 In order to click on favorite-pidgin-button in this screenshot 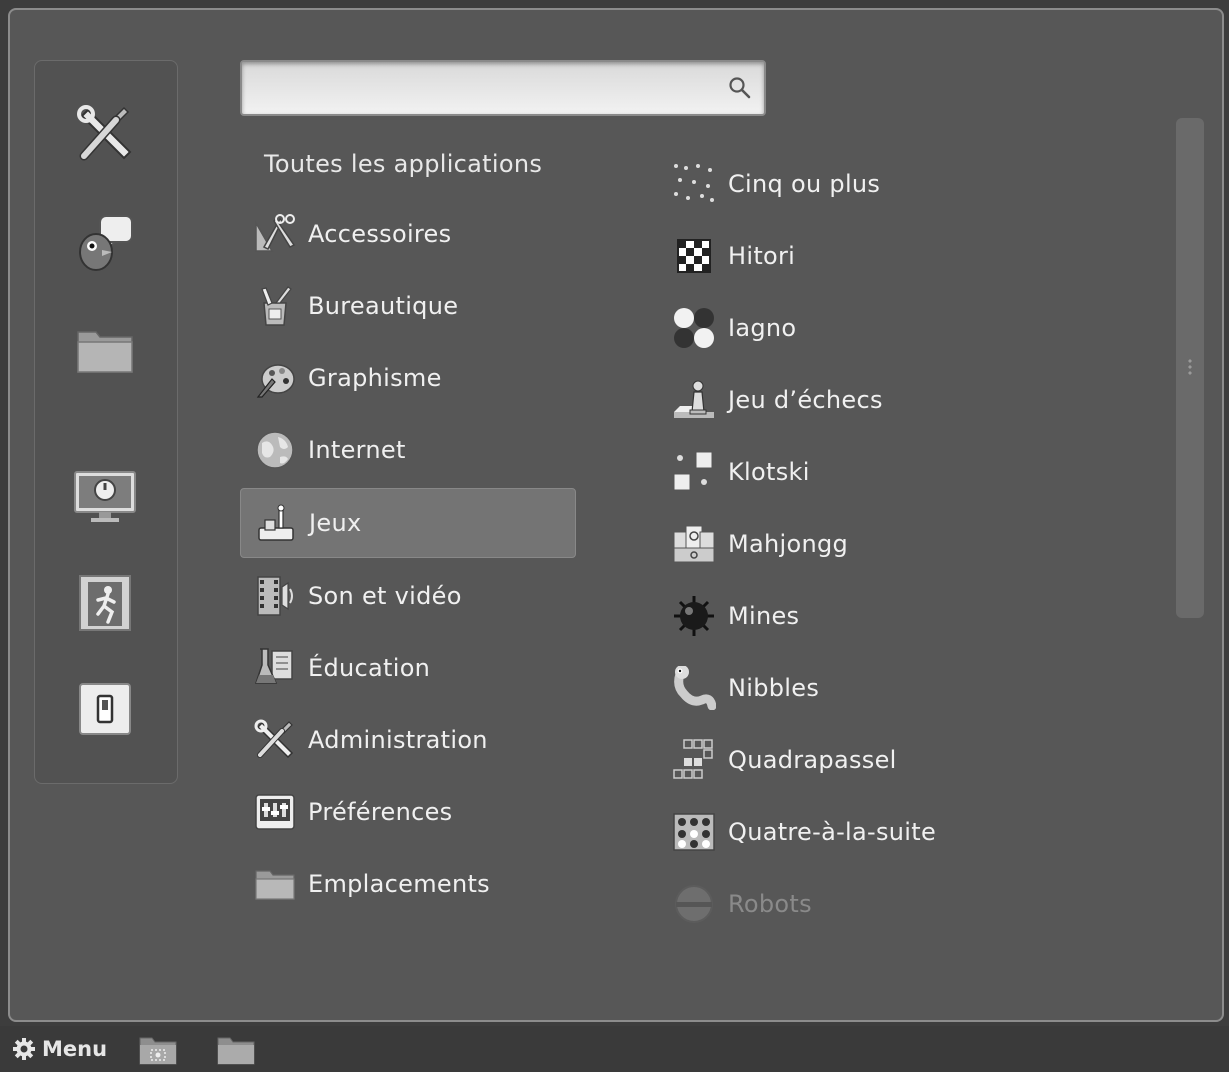, I will do `click(105, 243)`.